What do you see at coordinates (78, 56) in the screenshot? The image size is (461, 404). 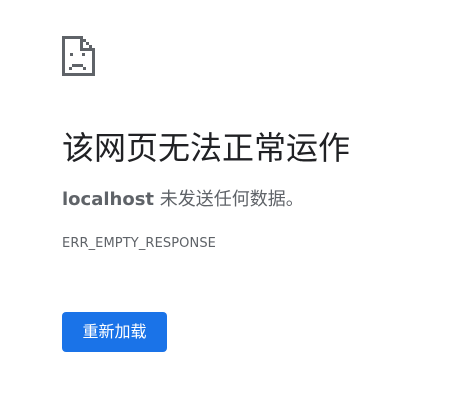 I see `sad-page-icon` at bounding box center [78, 56].